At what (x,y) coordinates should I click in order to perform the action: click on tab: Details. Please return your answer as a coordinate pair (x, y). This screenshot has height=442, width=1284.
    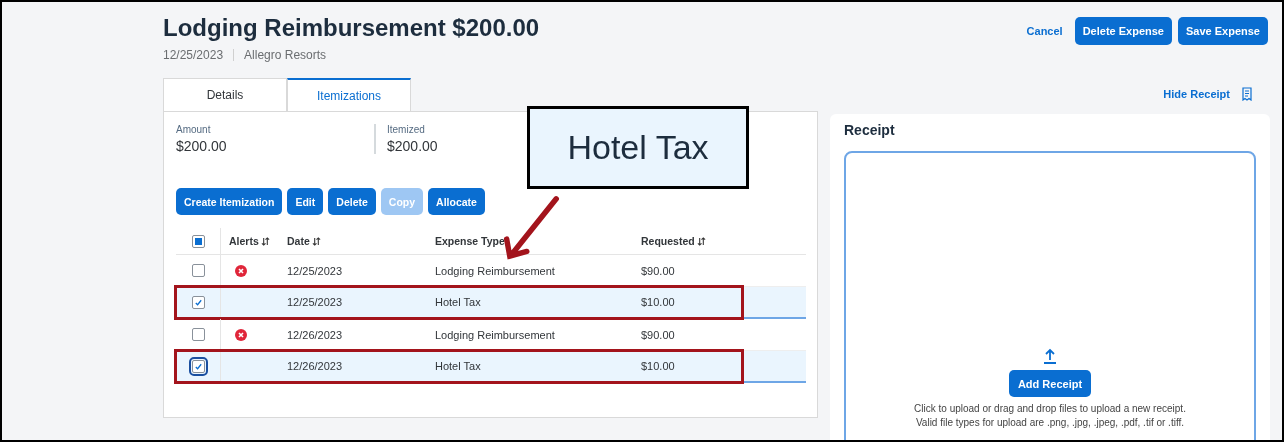
    Looking at the image, I should click on (225, 94).